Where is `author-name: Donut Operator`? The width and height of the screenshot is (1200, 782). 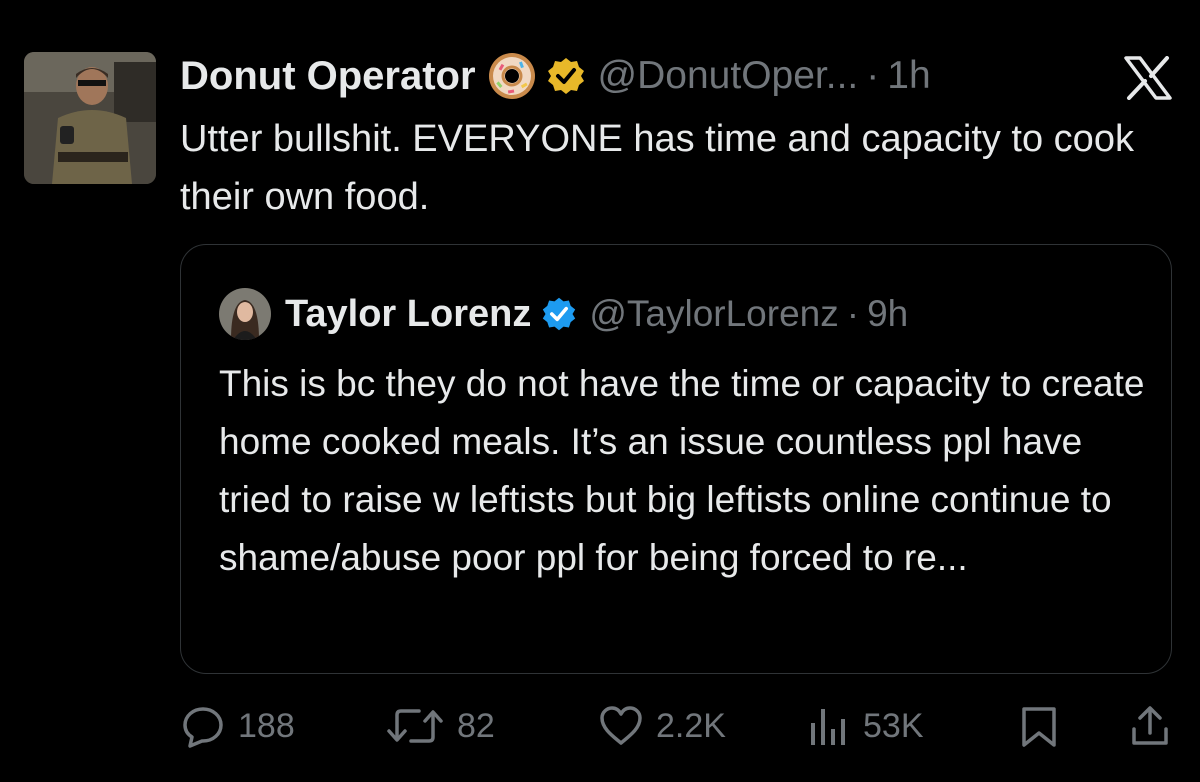 author-name: Donut Operator is located at coordinates (328, 76).